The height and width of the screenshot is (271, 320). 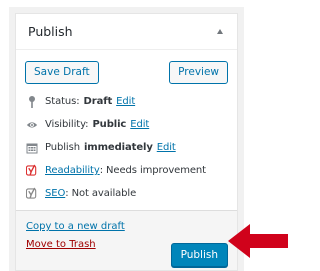 What do you see at coordinates (62, 147) in the screenshot?
I see `schedule-label: Publish` at bounding box center [62, 147].